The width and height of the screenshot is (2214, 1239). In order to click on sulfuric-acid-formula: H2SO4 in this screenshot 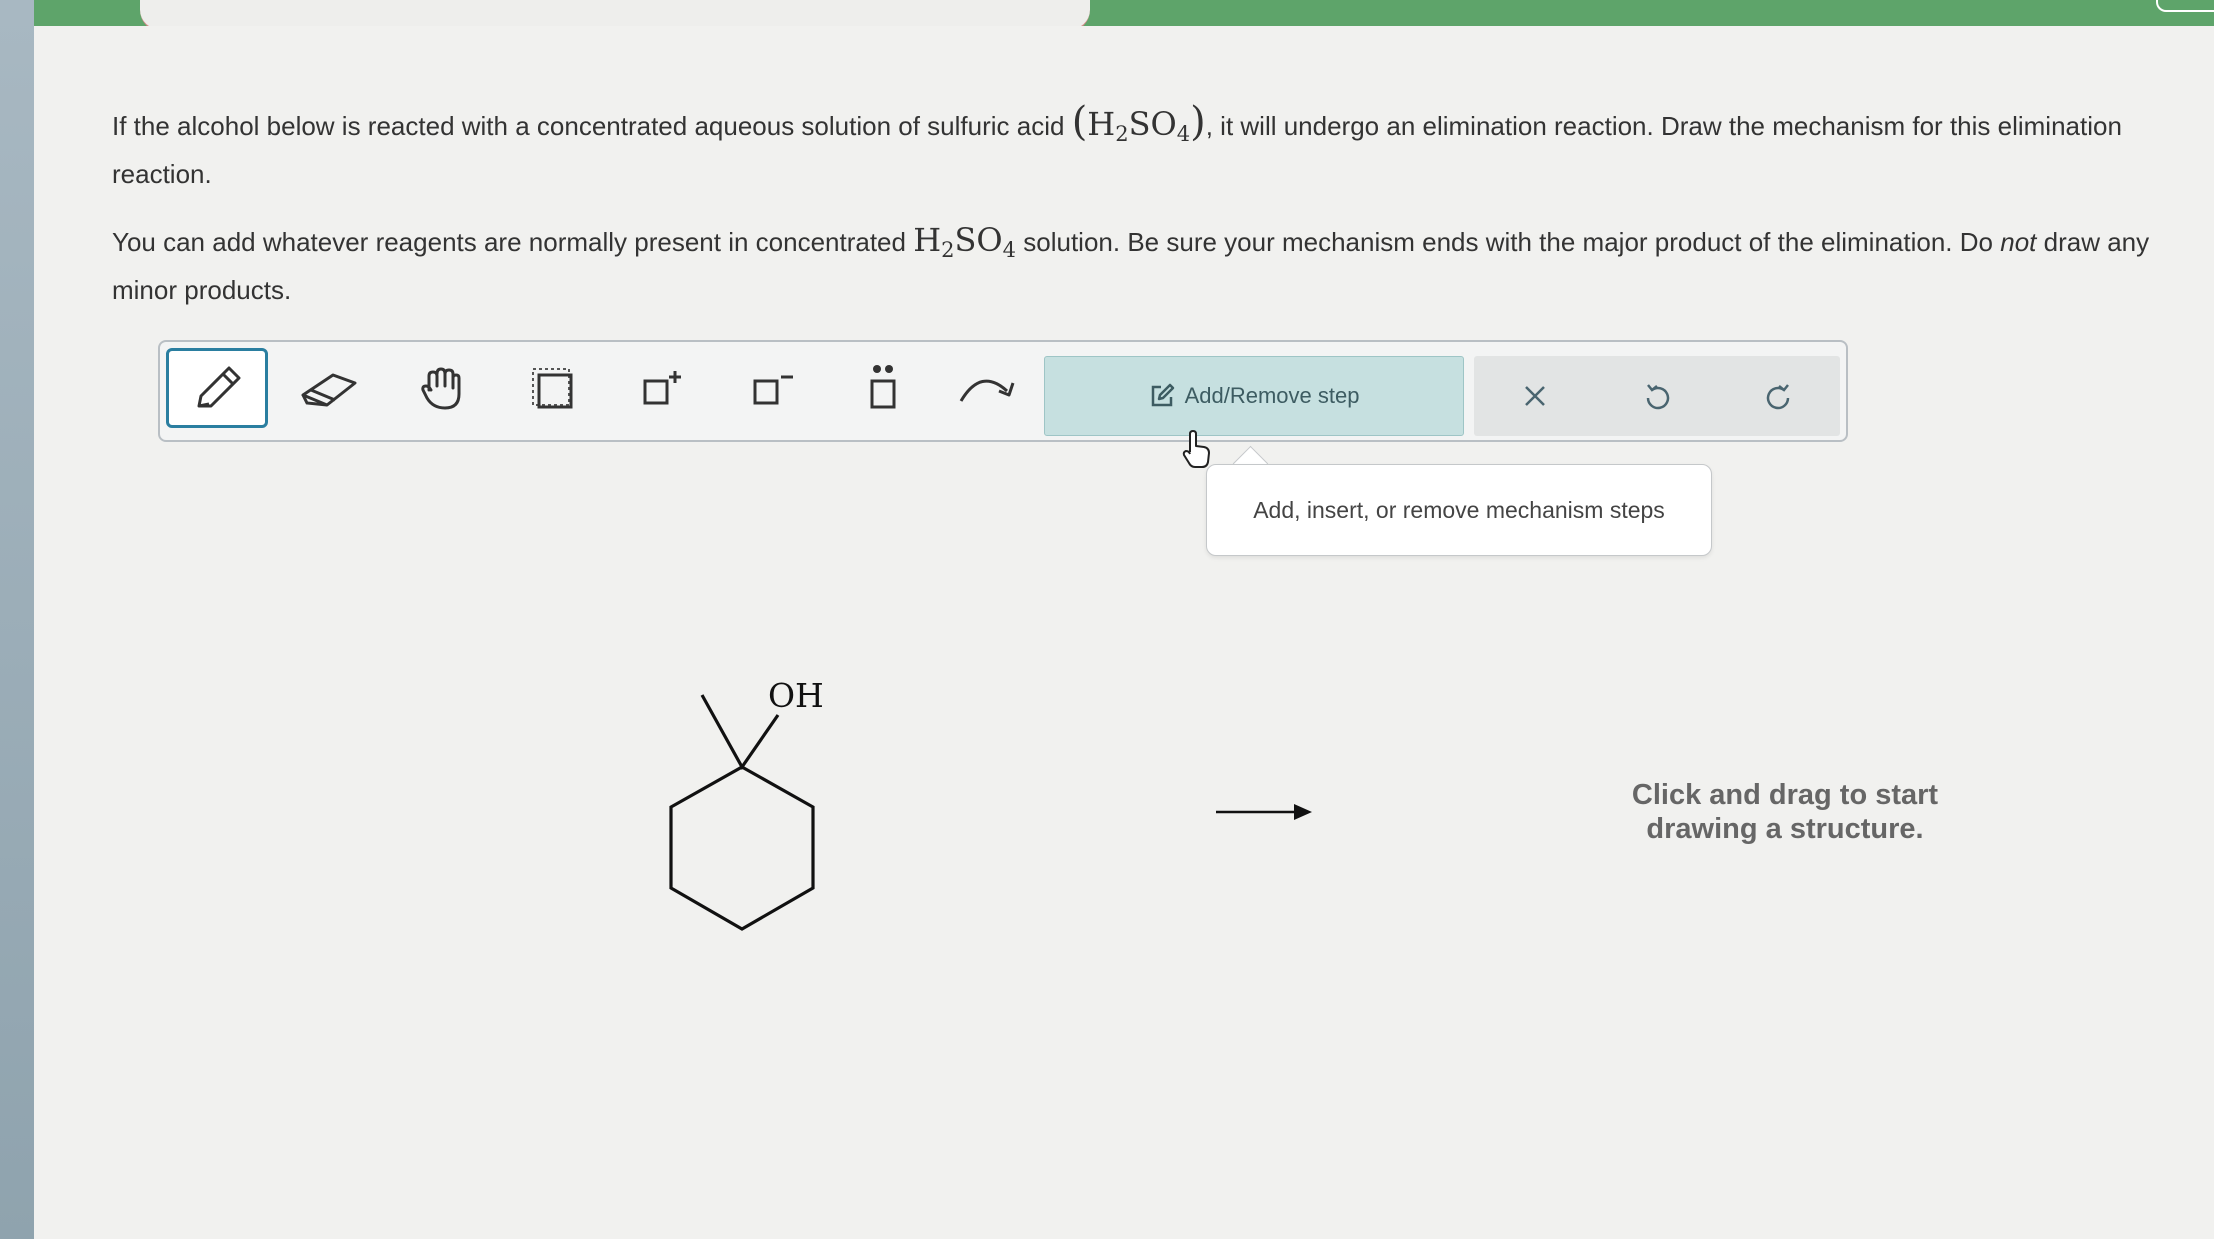, I will do `click(965, 241)`.